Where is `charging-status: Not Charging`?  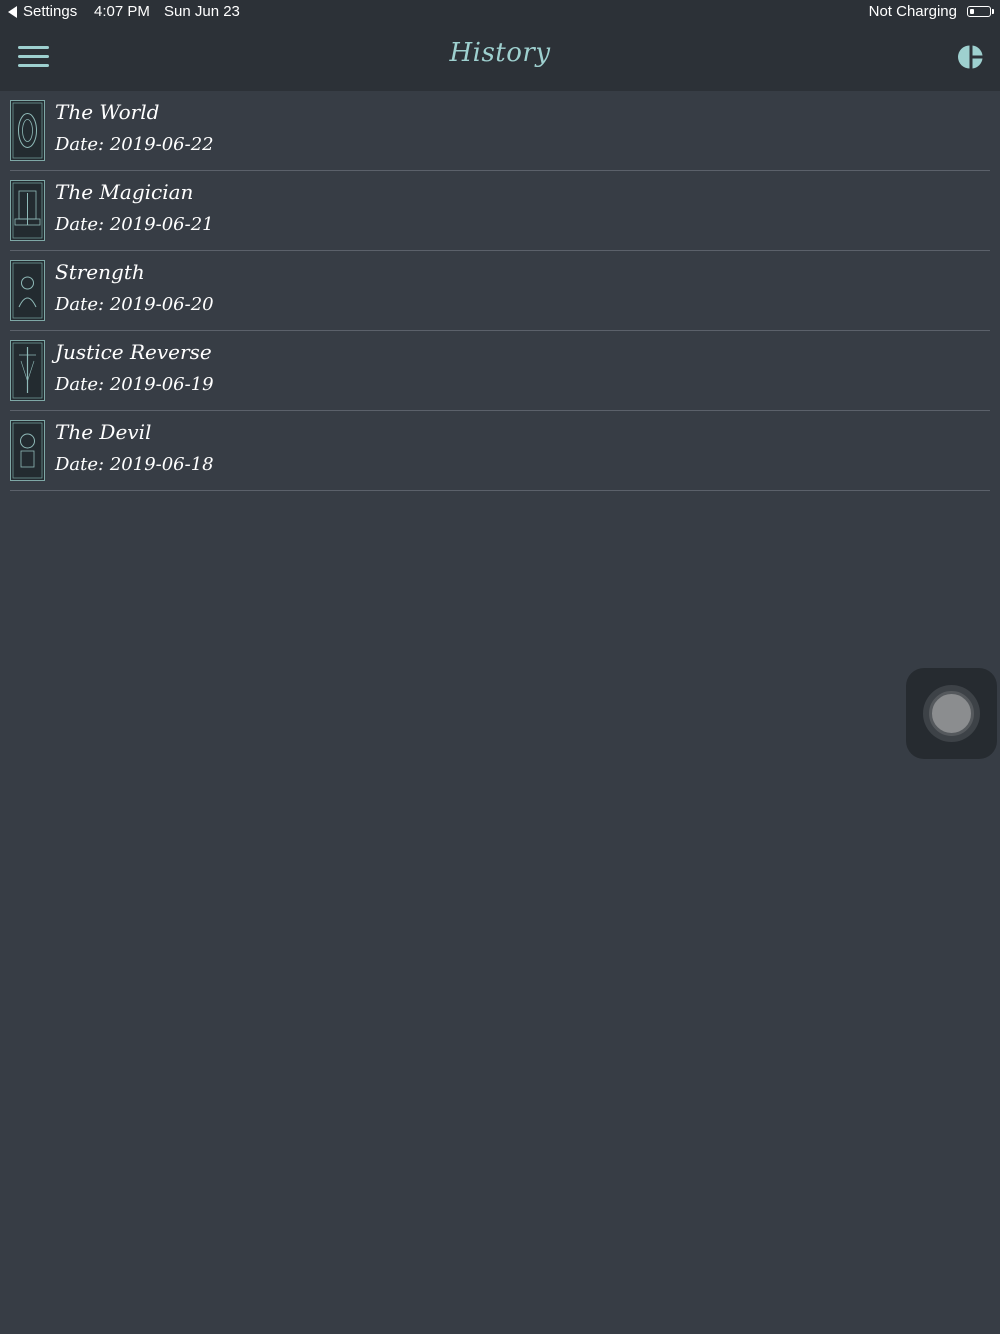
charging-status: Not Charging is located at coordinates (912, 11).